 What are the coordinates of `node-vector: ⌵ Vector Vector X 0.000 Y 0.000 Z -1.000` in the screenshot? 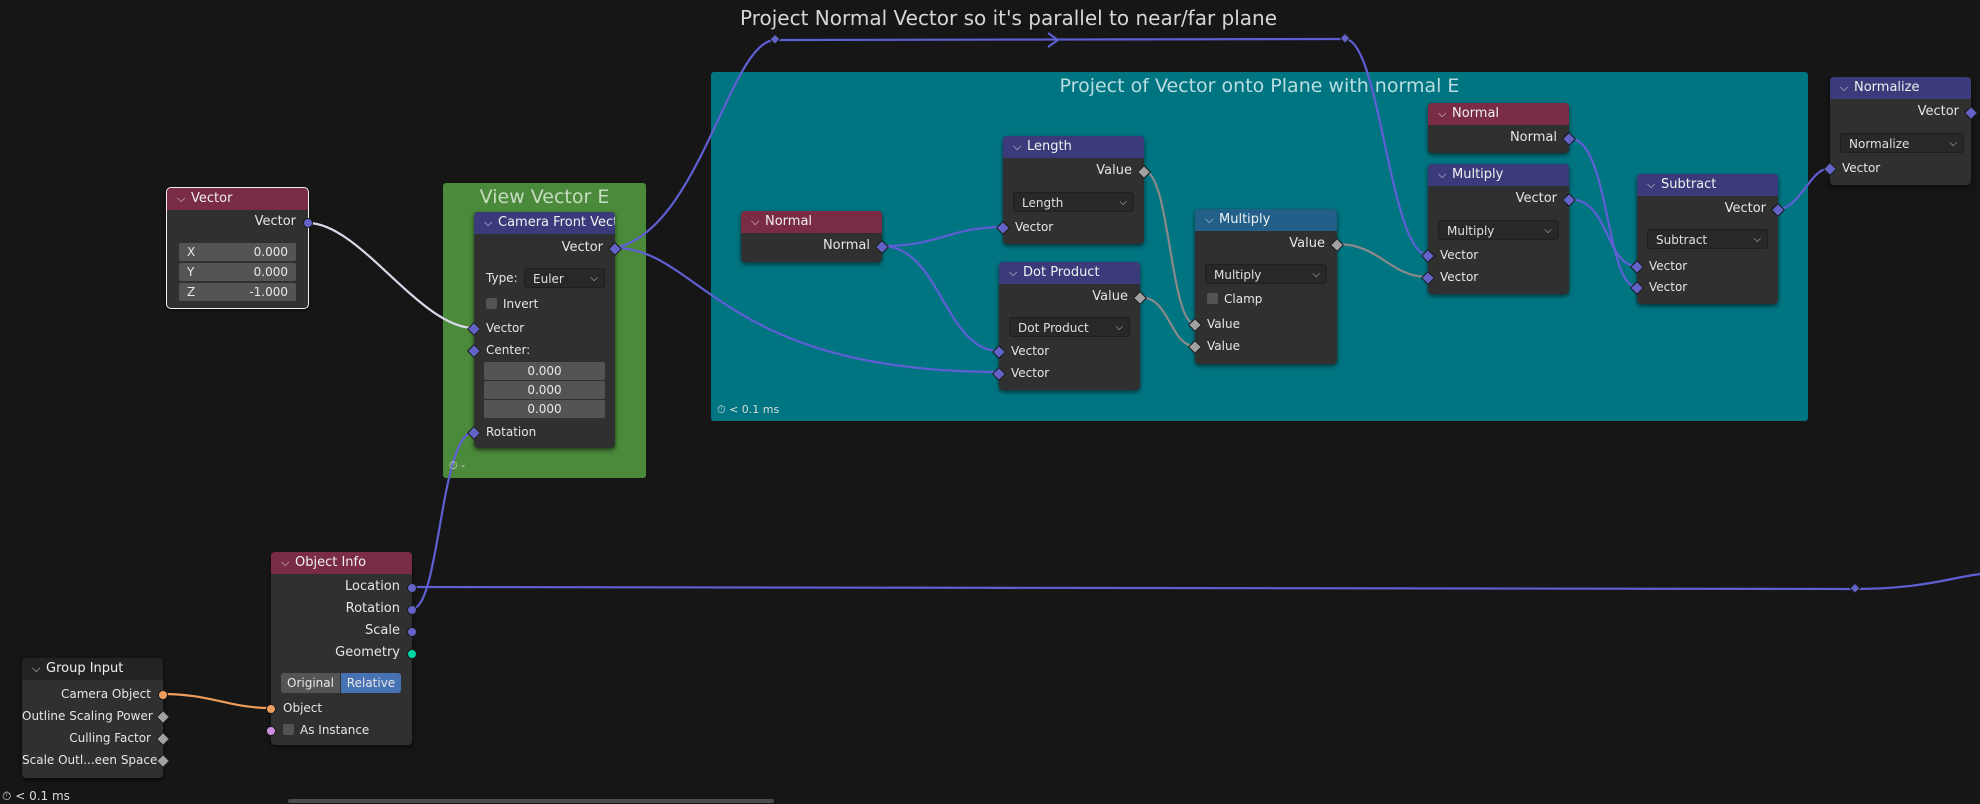 It's located at (239, 248).